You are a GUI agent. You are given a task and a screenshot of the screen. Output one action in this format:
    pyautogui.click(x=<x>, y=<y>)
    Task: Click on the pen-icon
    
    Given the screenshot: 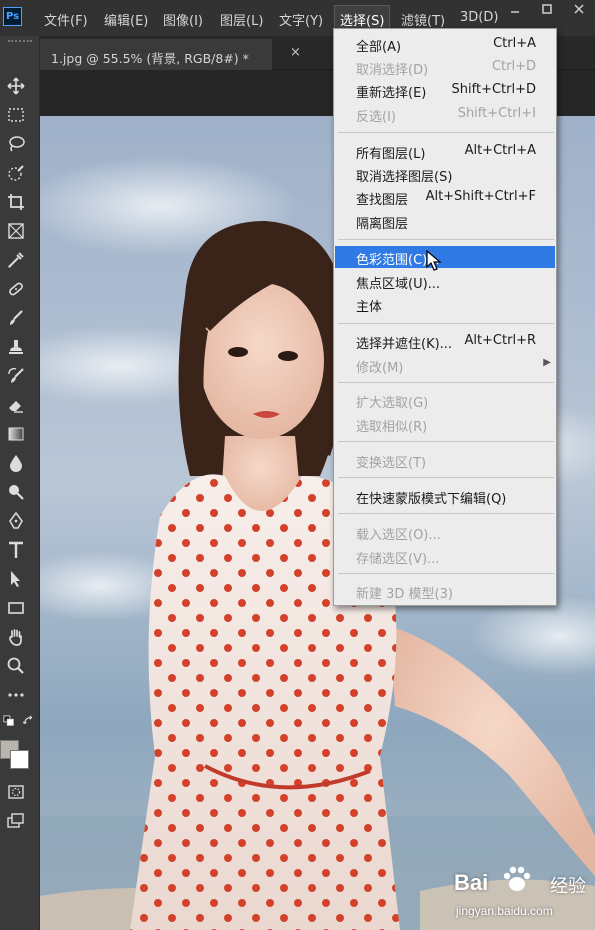 What is the action you would take?
    pyautogui.click(x=16, y=521)
    